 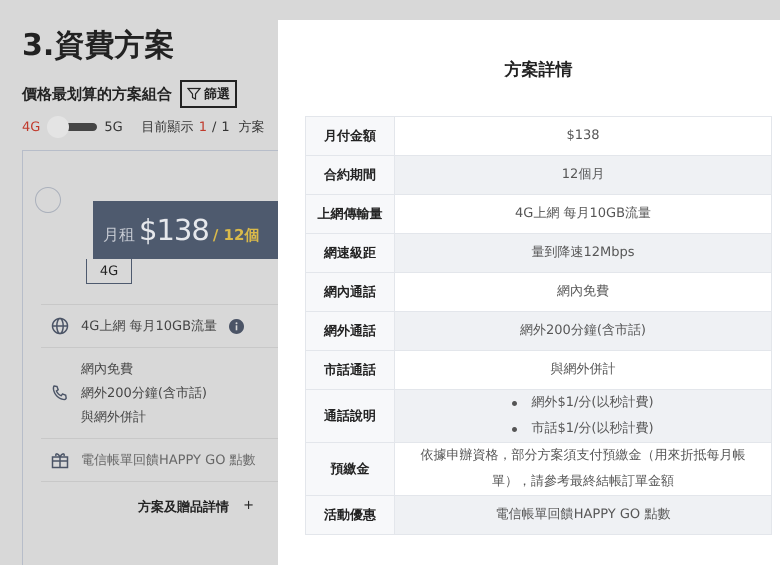 What do you see at coordinates (119, 235) in the screenshot?
I see `price-label: 月租` at bounding box center [119, 235].